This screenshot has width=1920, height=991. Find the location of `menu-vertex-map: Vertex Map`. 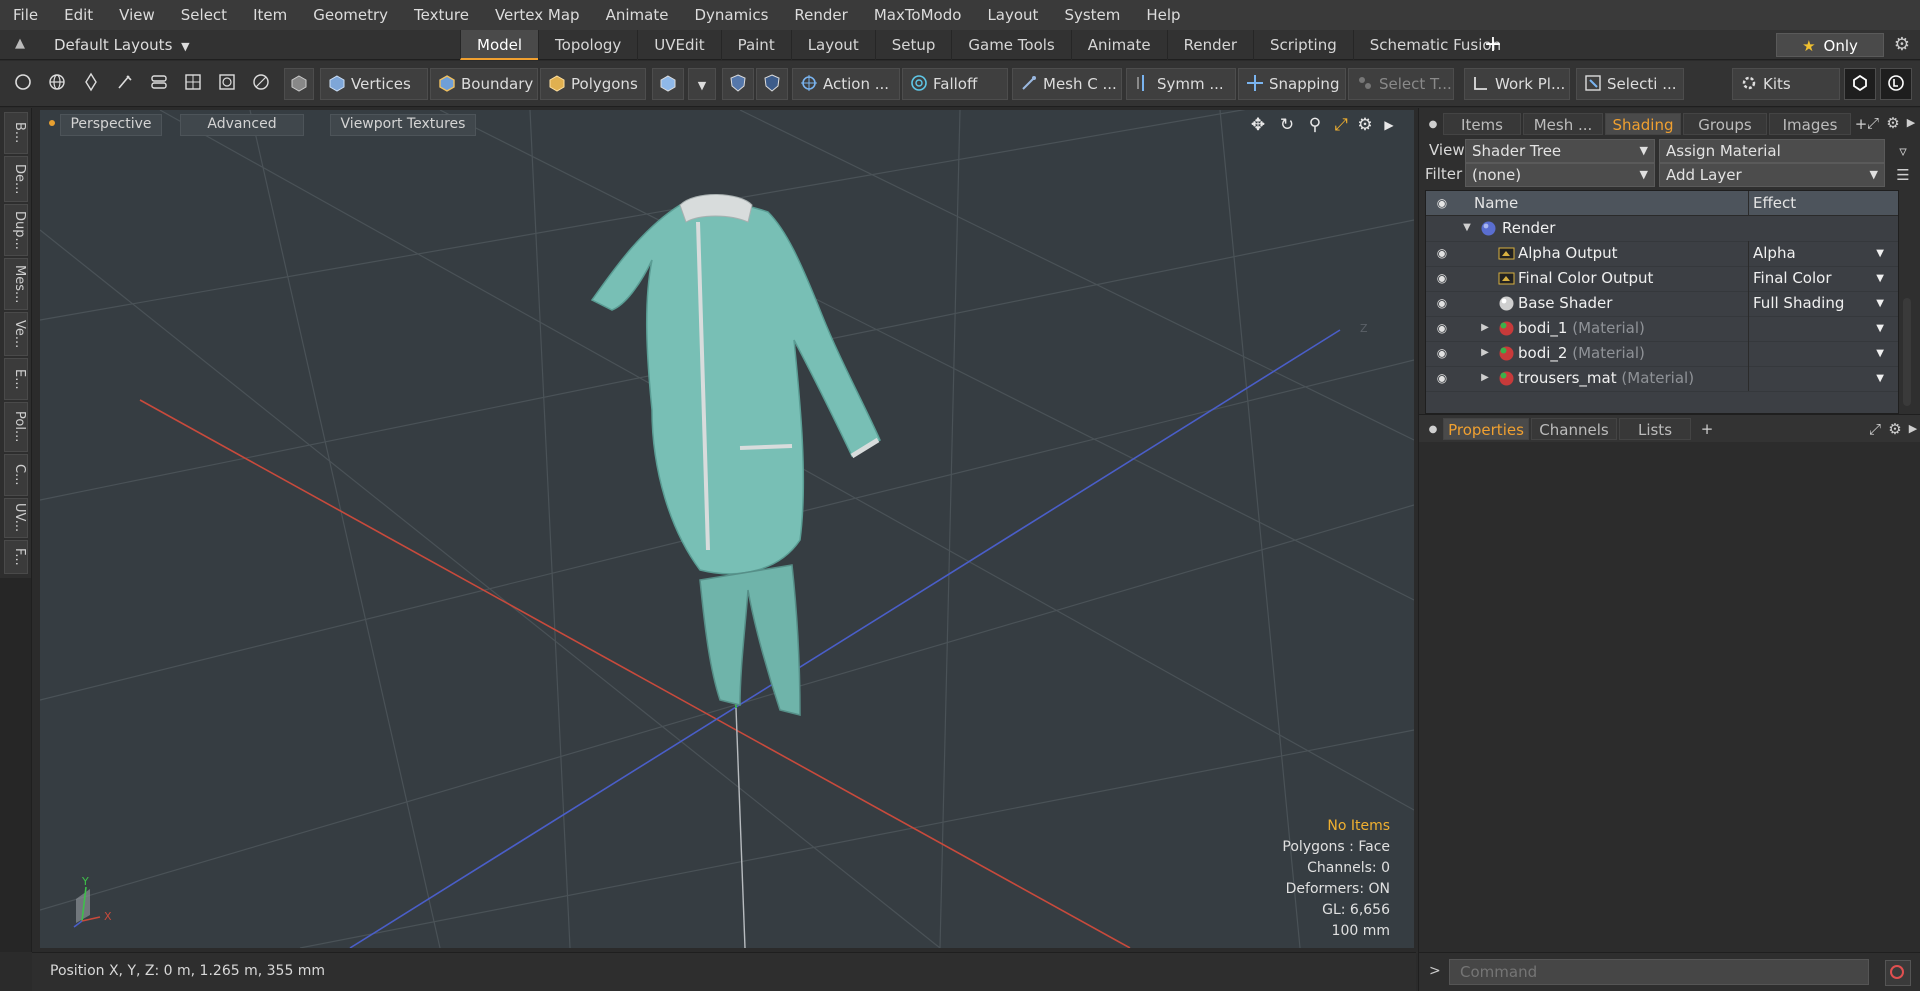

menu-vertex-map: Vertex Map is located at coordinates (537, 15).